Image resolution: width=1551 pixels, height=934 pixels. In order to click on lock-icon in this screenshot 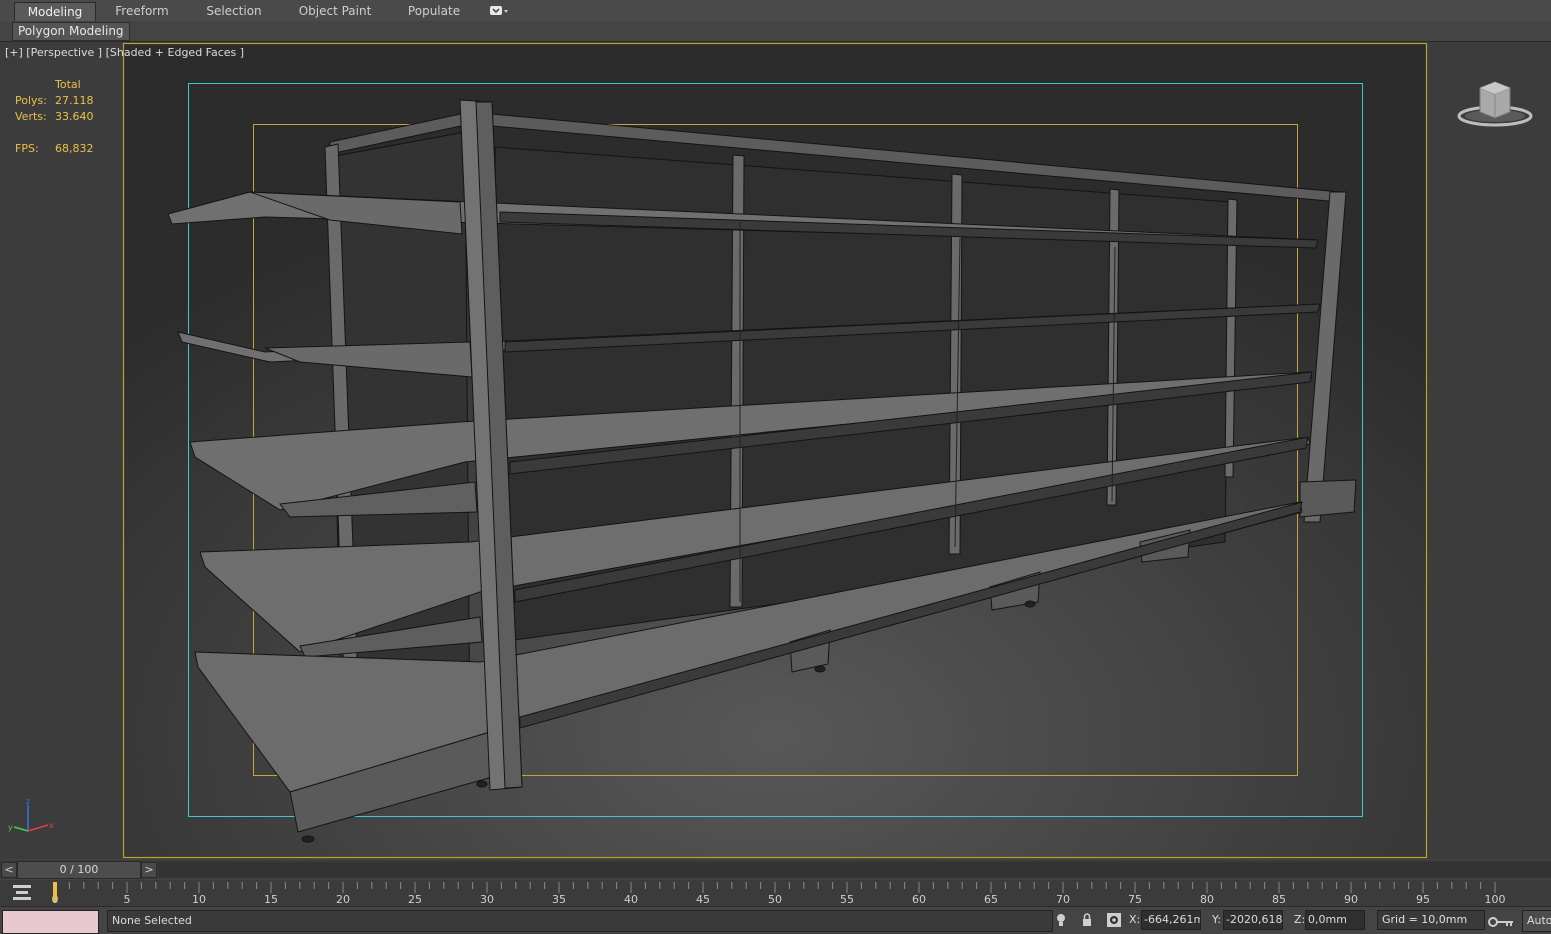, I will do `click(1087, 920)`.